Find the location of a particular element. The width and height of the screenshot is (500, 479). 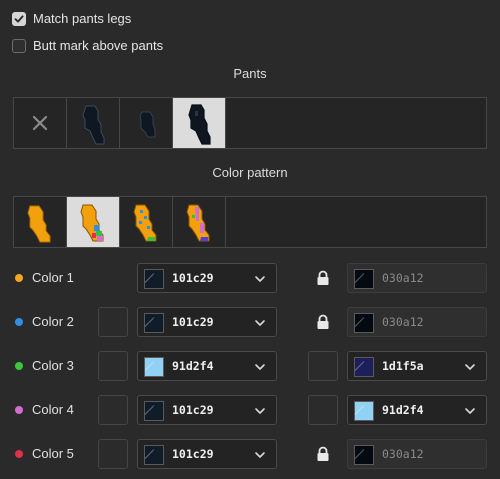

color-row-3: Color 3 91d2f4 1d1f5a is located at coordinates (250, 366).